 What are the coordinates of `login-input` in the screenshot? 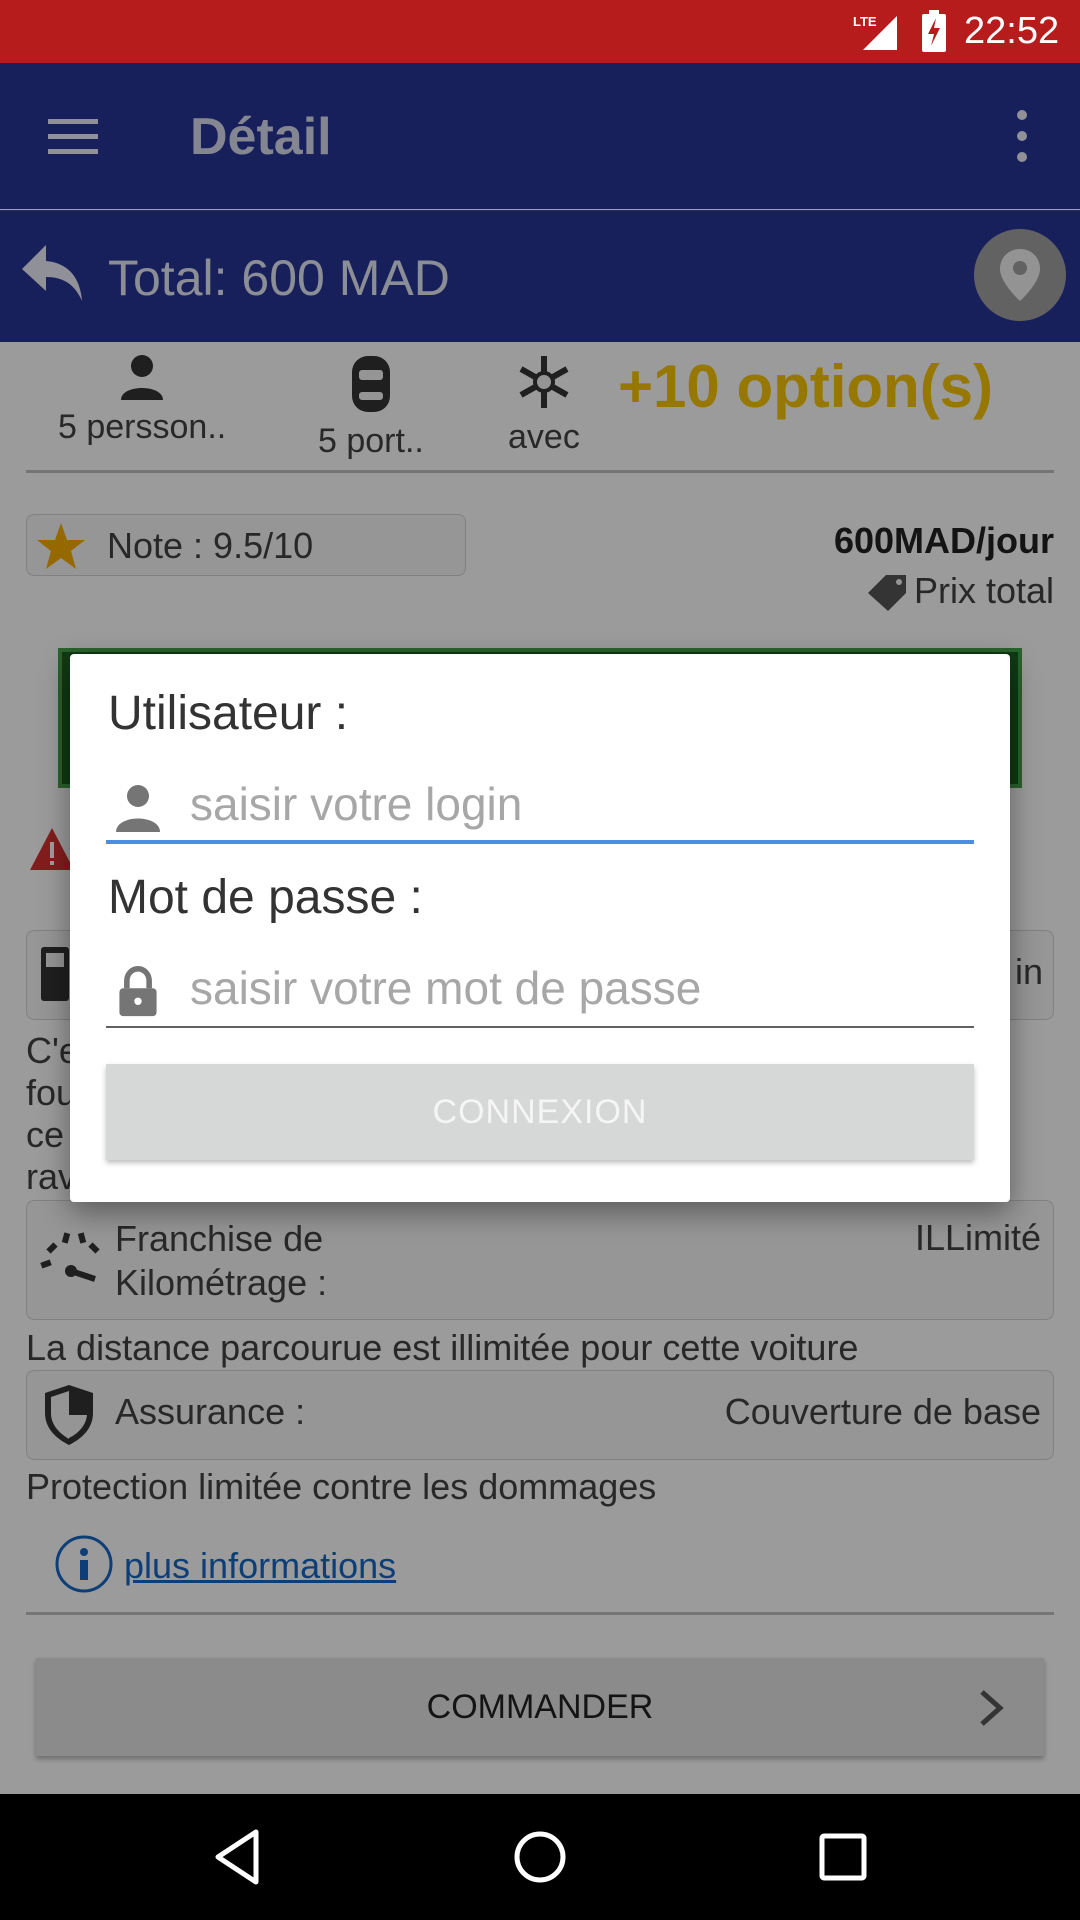 It's located at (575, 804).